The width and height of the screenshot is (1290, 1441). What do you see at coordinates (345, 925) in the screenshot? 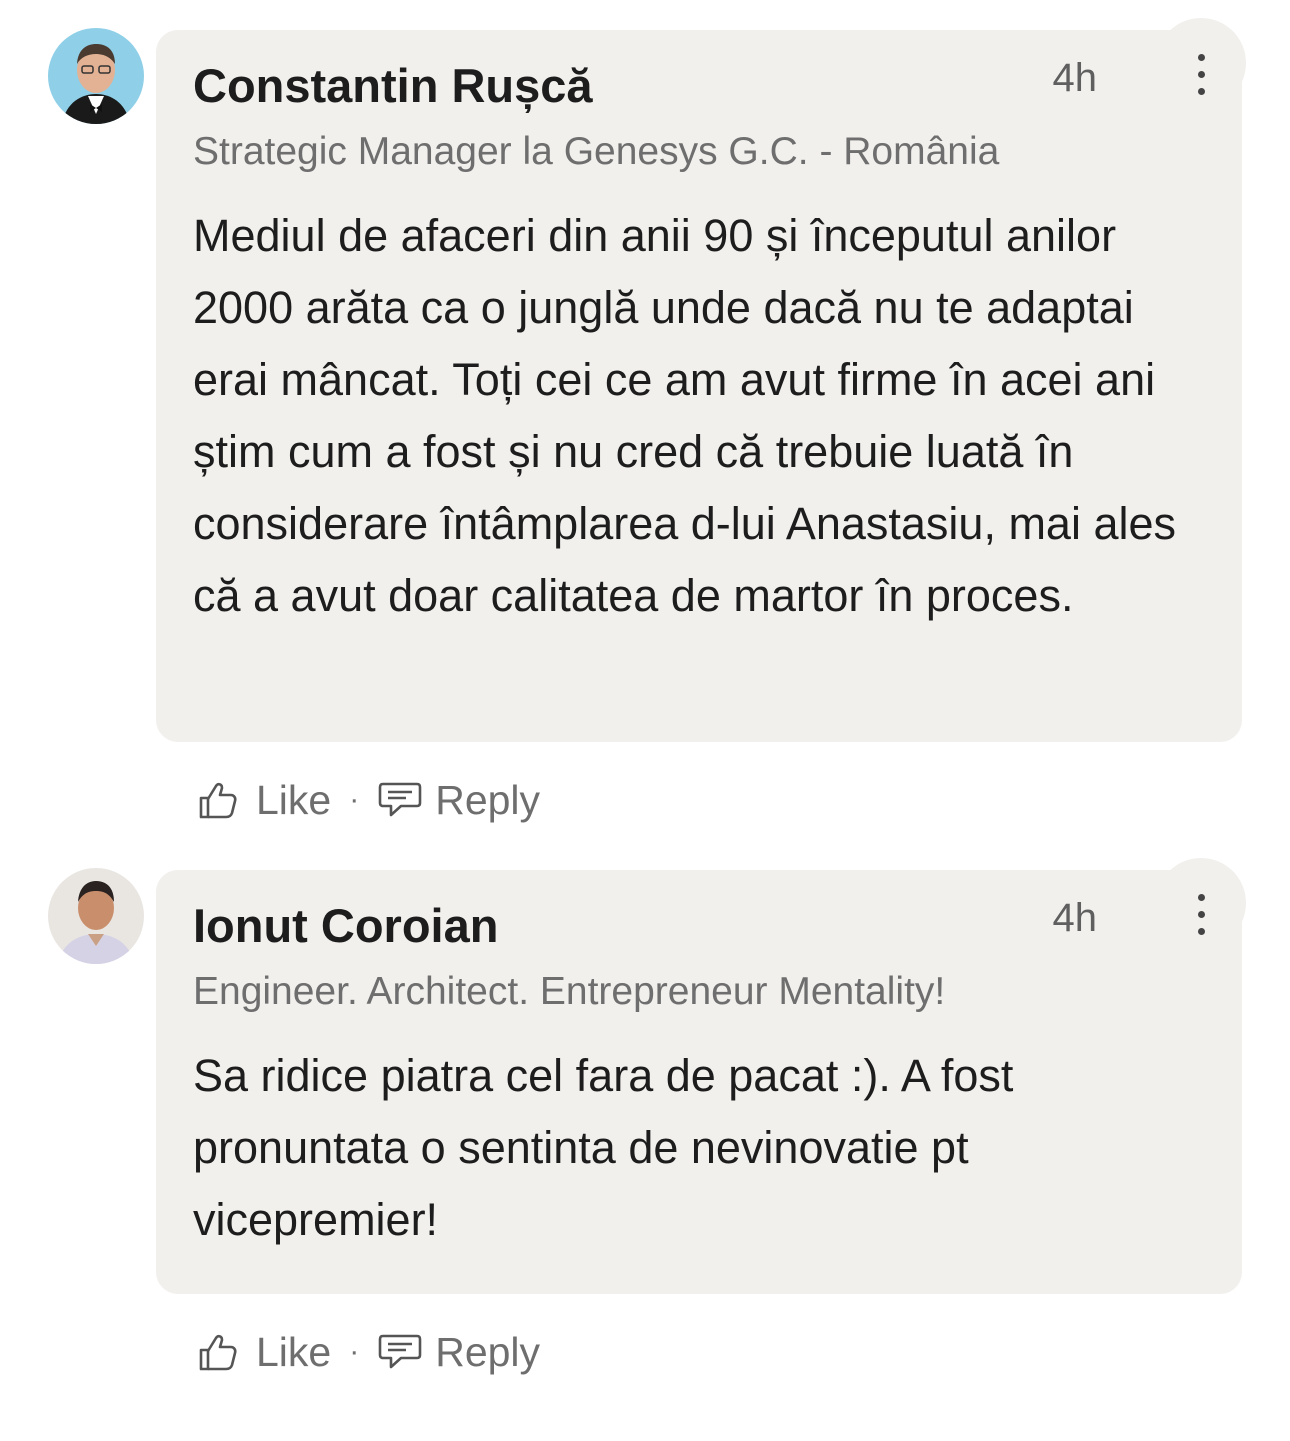
I see `author-name: Ionut Coroian` at bounding box center [345, 925].